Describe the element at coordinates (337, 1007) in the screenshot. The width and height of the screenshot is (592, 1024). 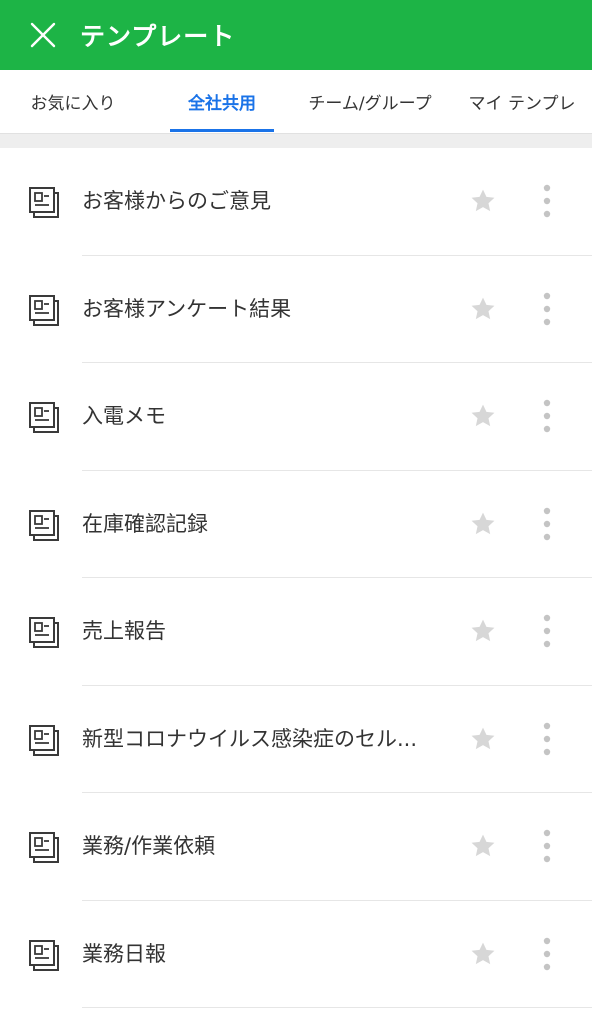
I see `row-divider` at that location.